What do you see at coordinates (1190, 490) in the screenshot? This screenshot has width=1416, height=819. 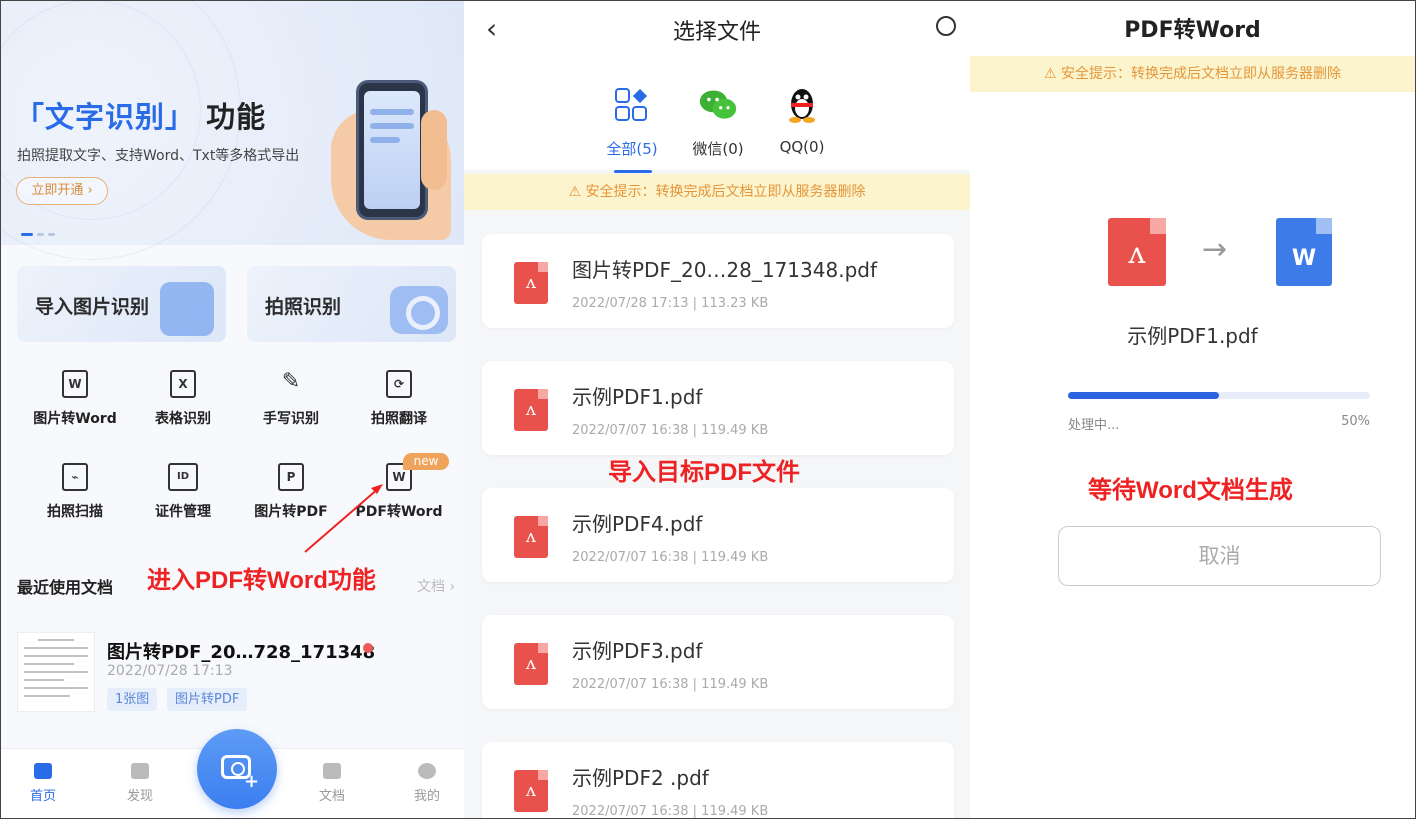 I see `annotation-wait-word-generation: 等待Word文档生成` at bounding box center [1190, 490].